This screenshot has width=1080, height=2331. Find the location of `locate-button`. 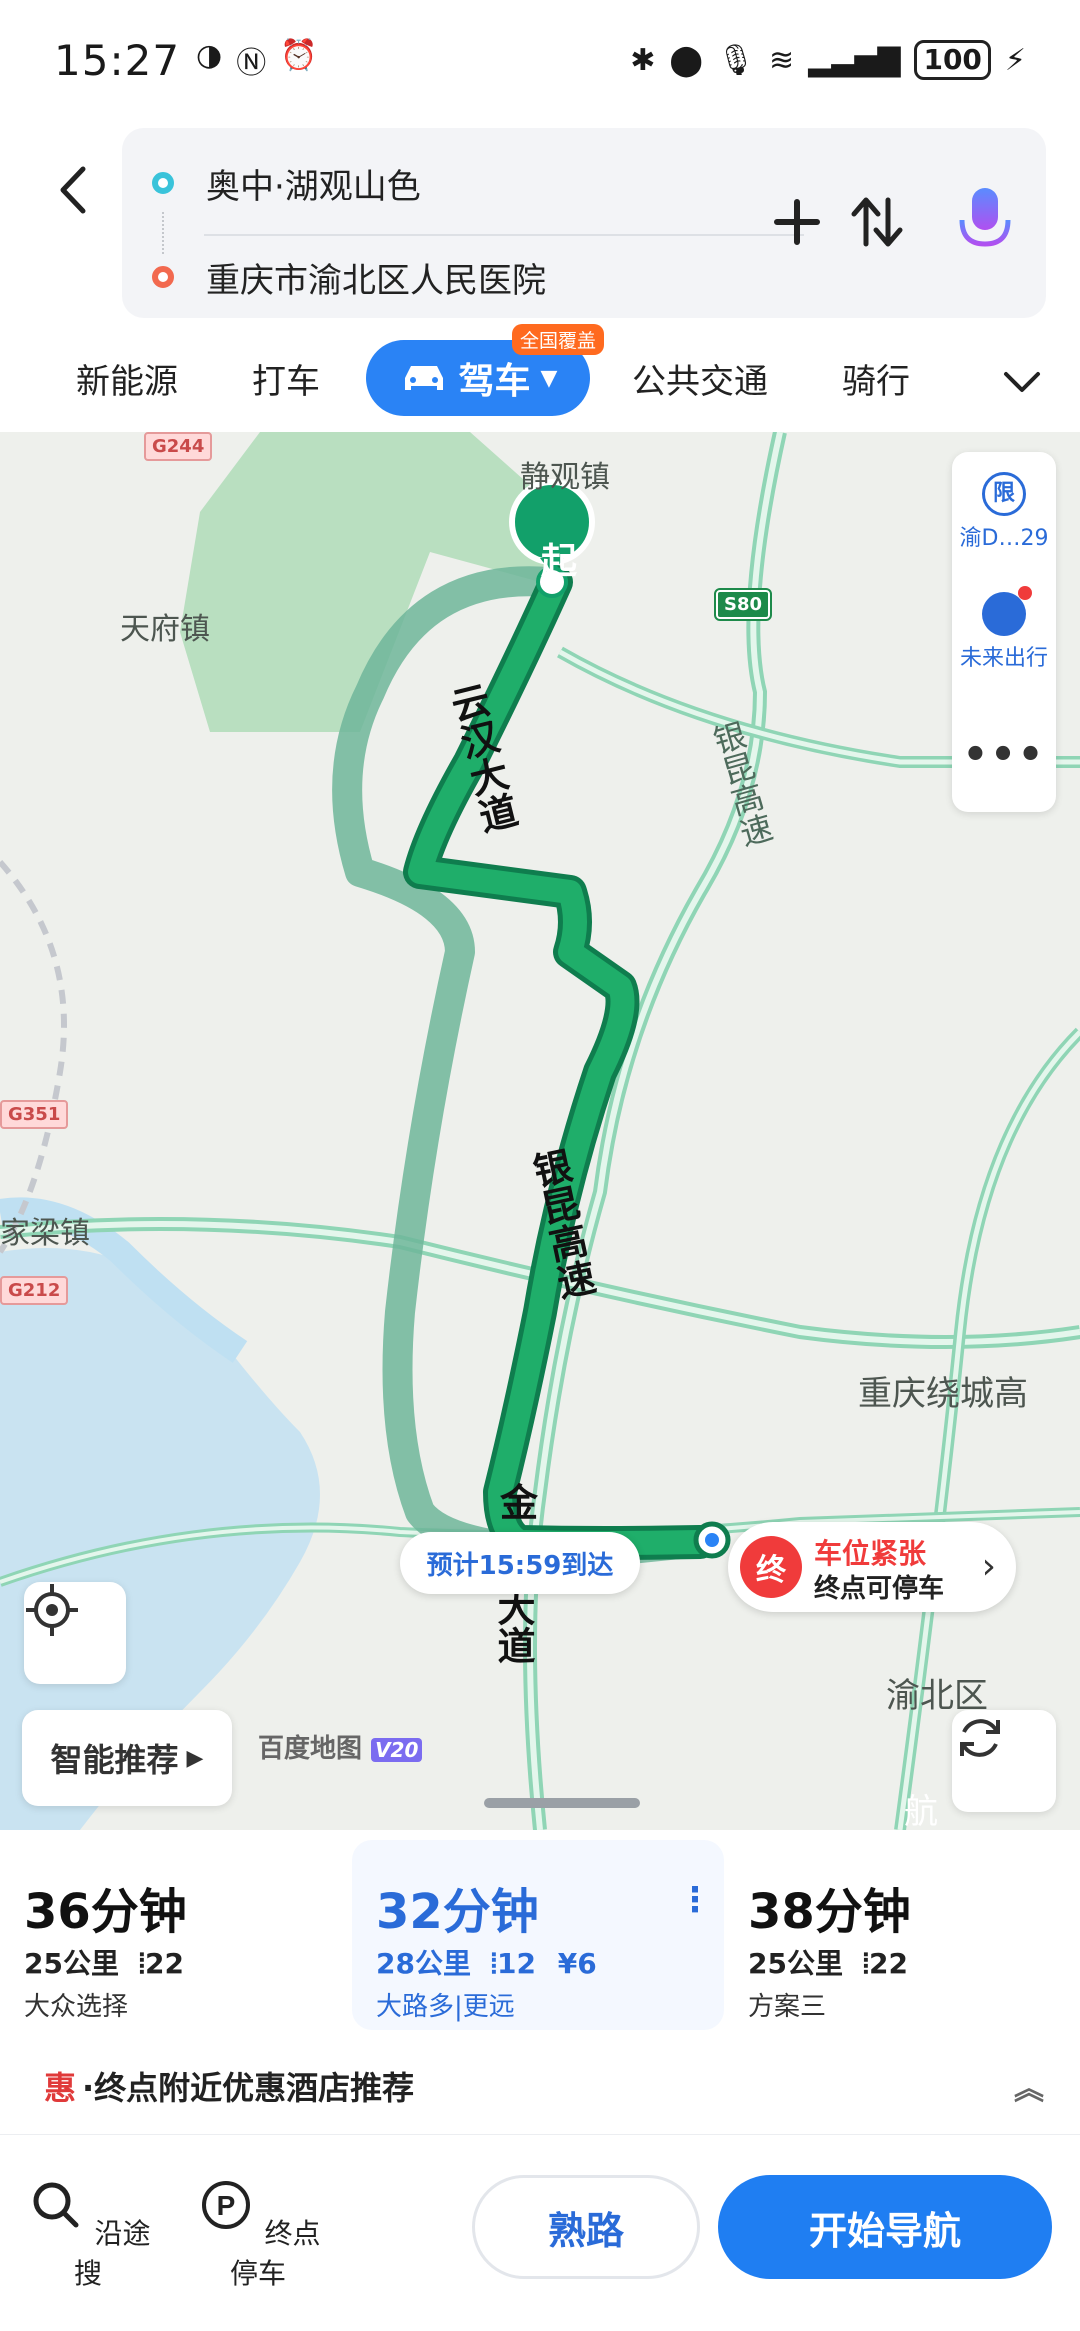

locate-button is located at coordinates (75, 1633).